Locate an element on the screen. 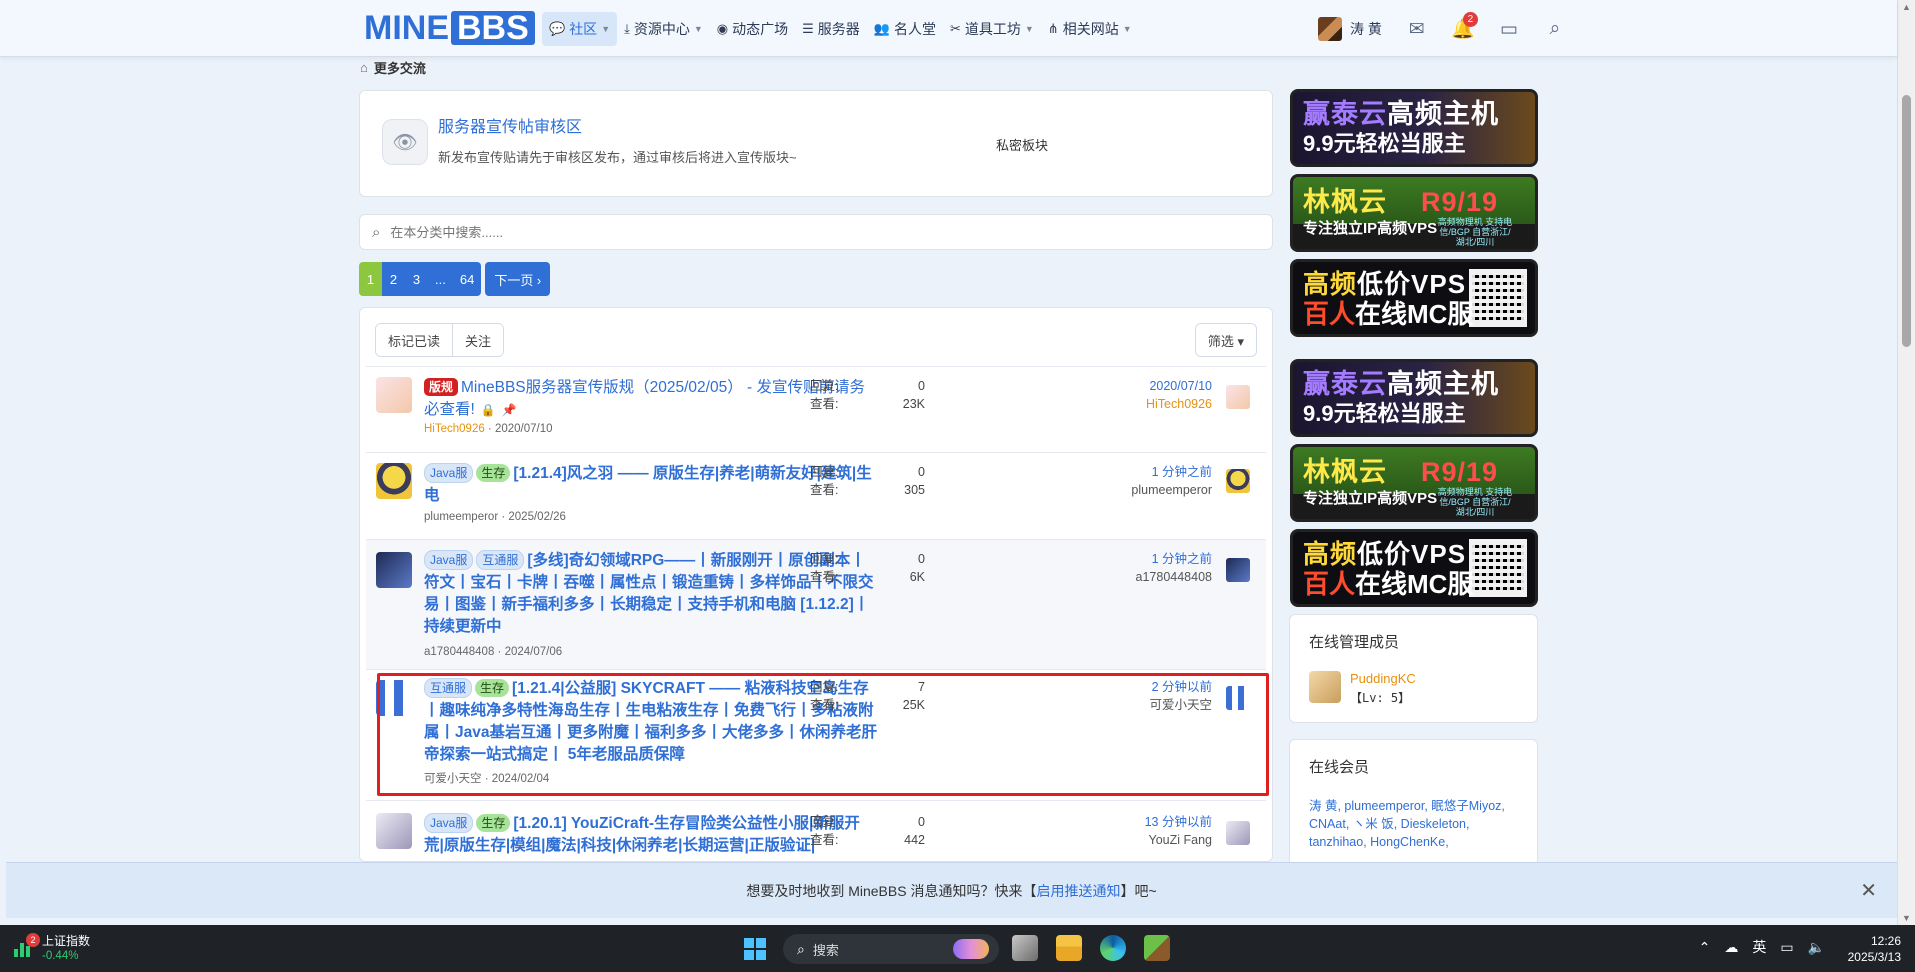 The width and height of the screenshot is (1915, 972). username: 涛 黄 is located at coordinates (1366, 29).